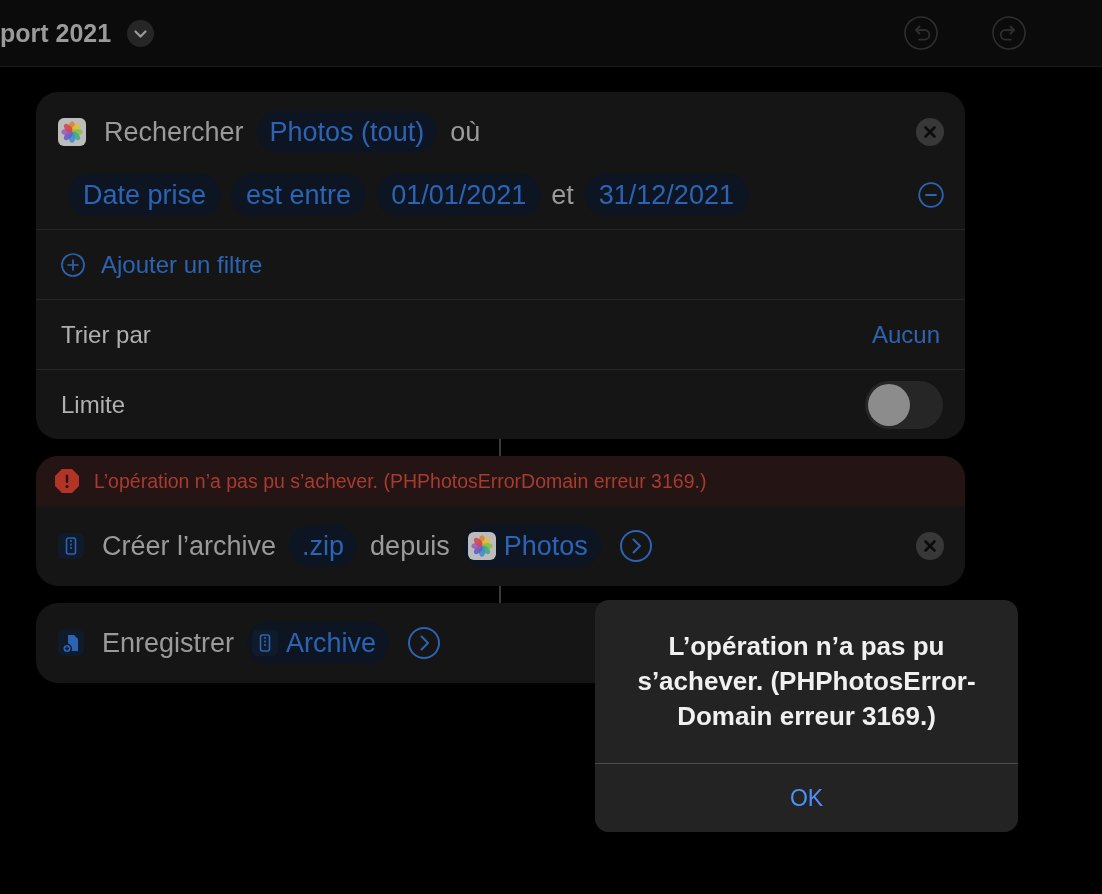  I want to click on chevron-down-icon, so click(141, 33).